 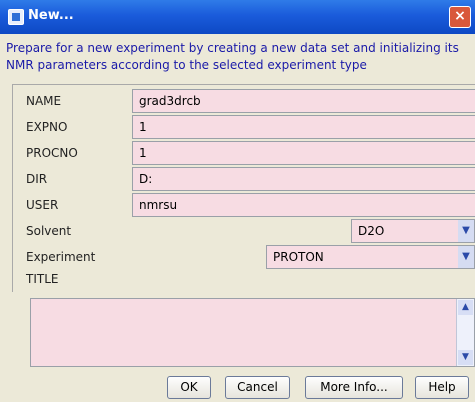 I want to click on solvent-value: D2O, so click(x=371, y=231).